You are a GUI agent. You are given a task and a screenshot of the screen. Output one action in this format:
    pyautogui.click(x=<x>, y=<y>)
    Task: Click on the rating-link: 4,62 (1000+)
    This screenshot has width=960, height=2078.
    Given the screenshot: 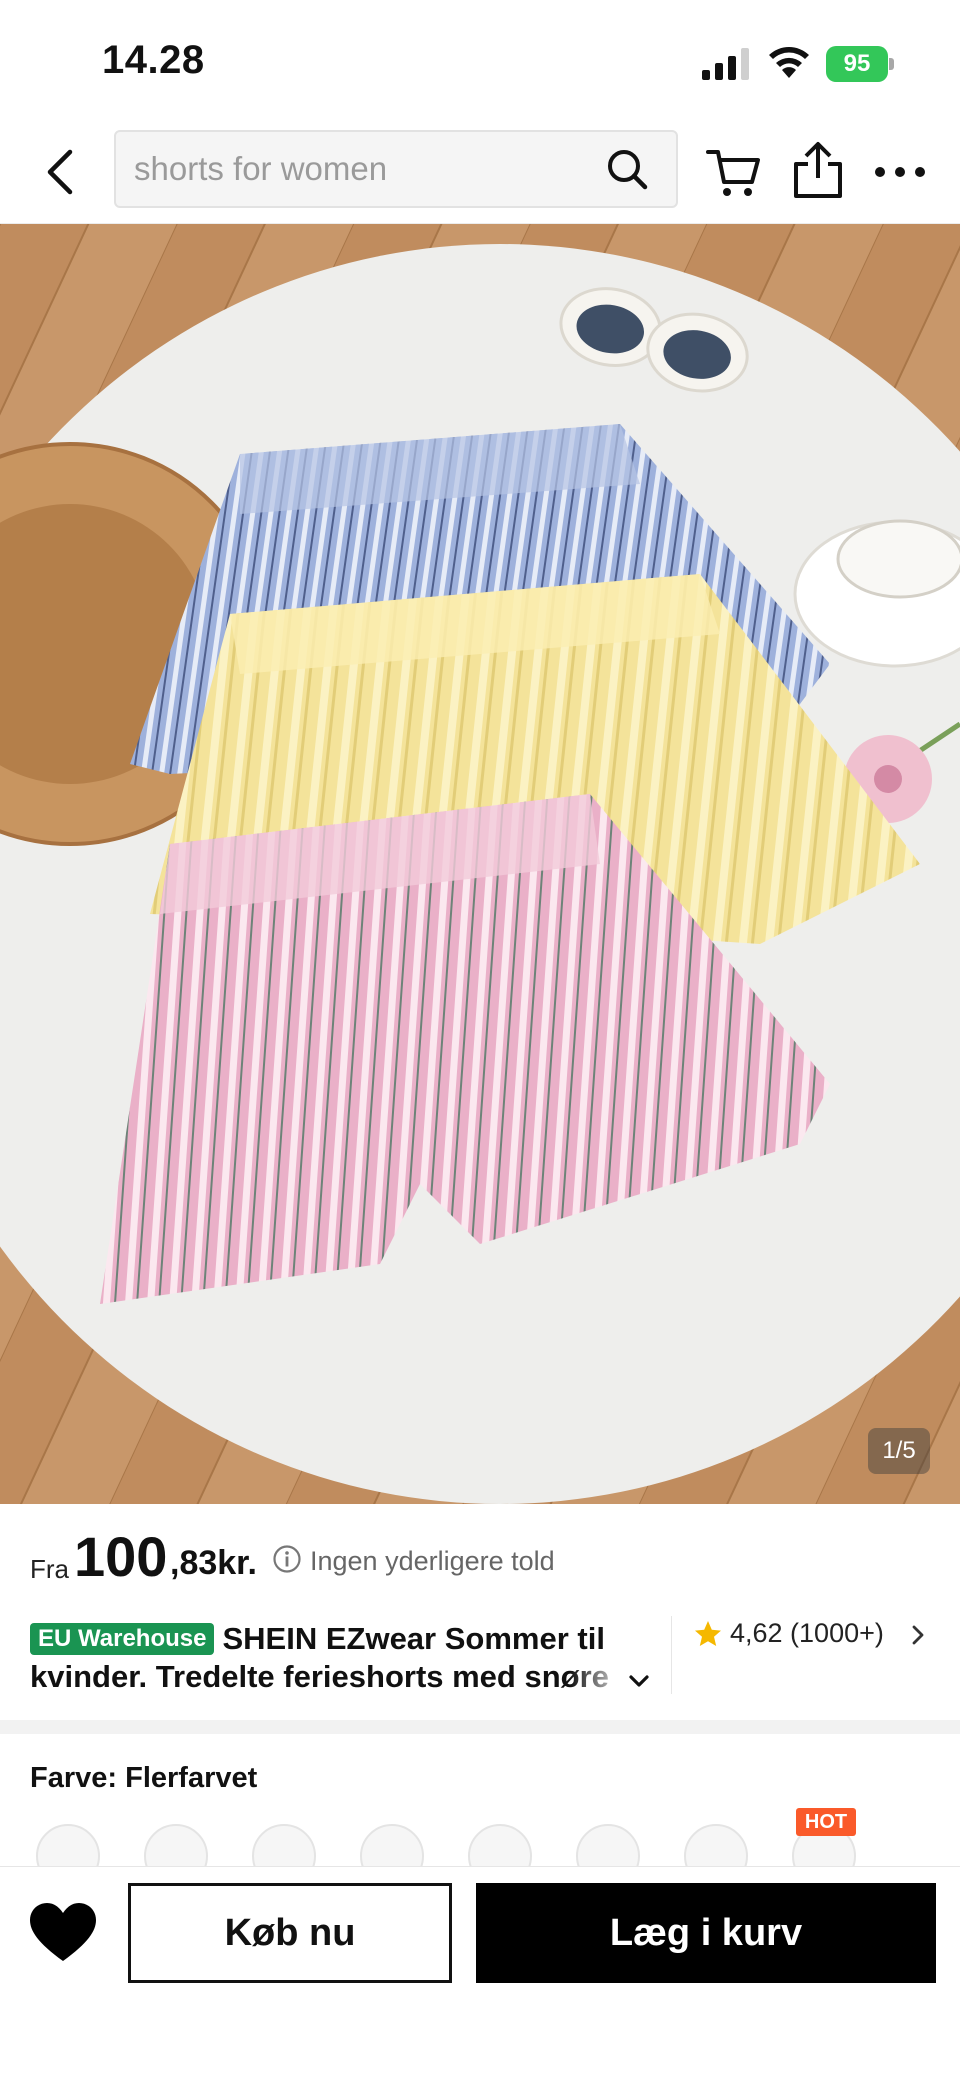 What is the action you would take?
    pyautogui.click(x=814, y=1636)
    